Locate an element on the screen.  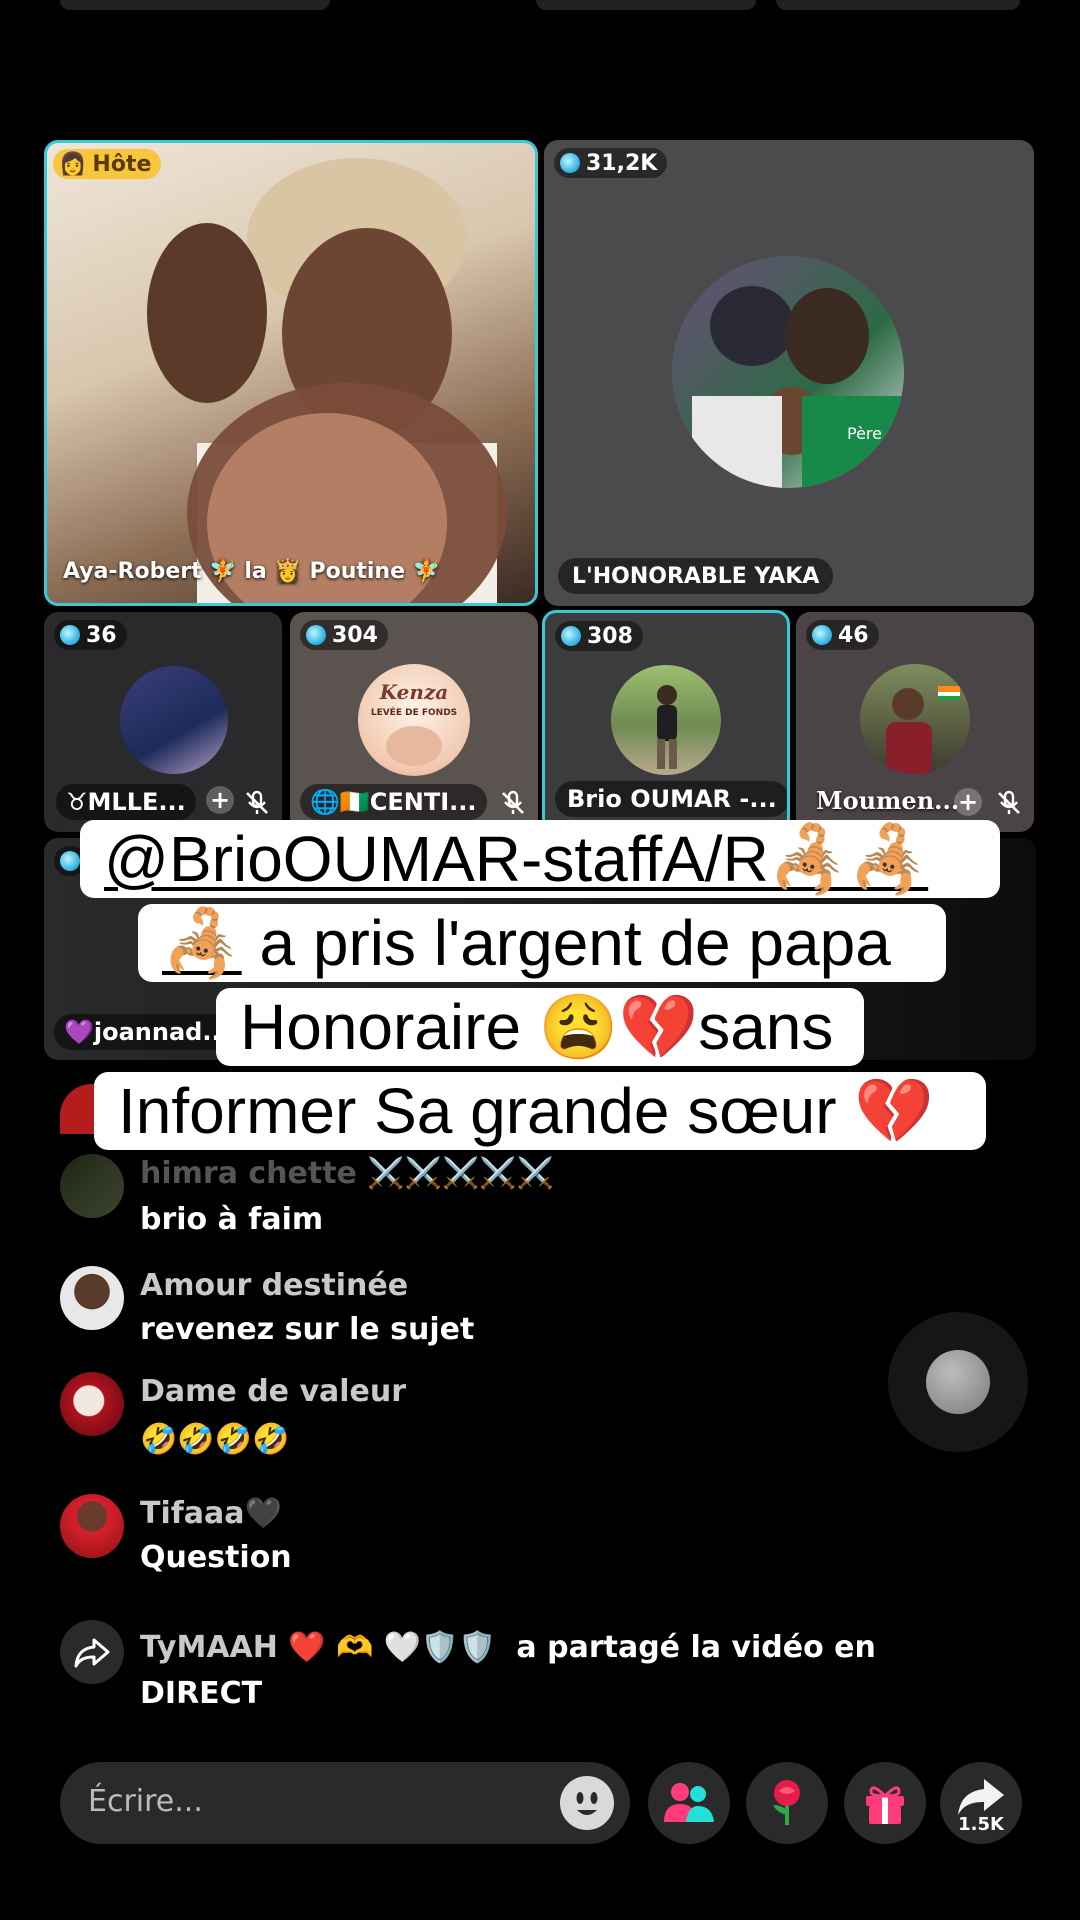
host-name: Aya-Robert 🧚 la 👸 Poutine 🧚 is located at coordinates (252, 571).